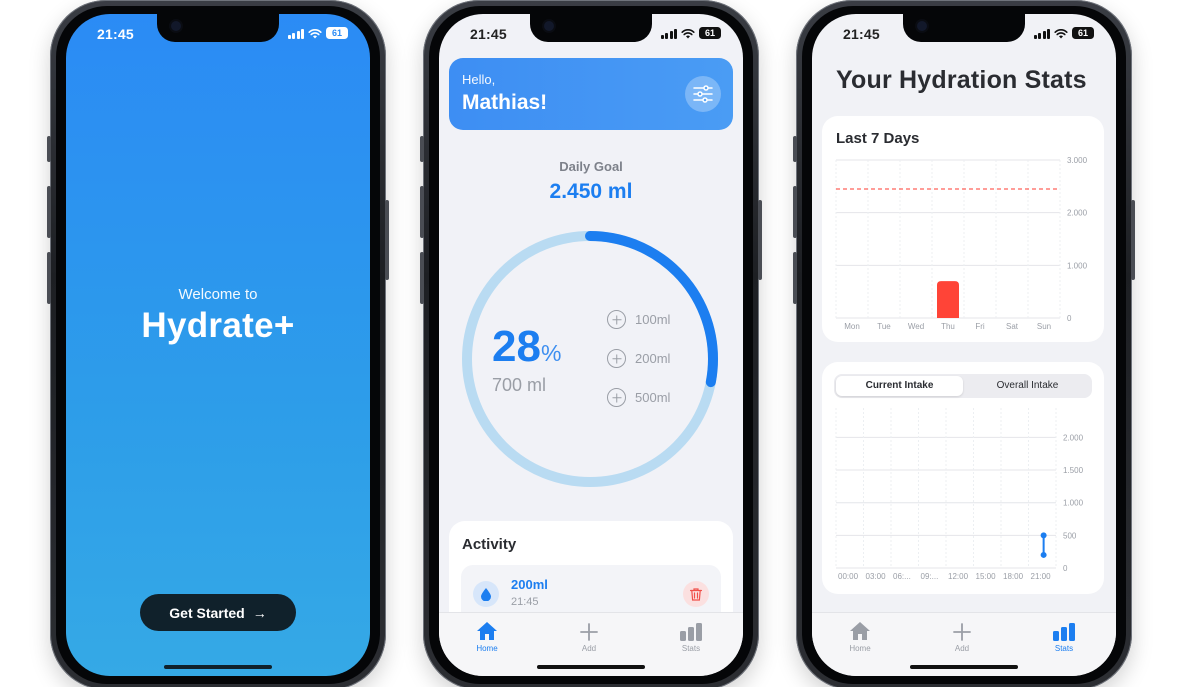 This screenshot has width=1182, height=687. I want to click on water-drop-icon, so click(486, 594).